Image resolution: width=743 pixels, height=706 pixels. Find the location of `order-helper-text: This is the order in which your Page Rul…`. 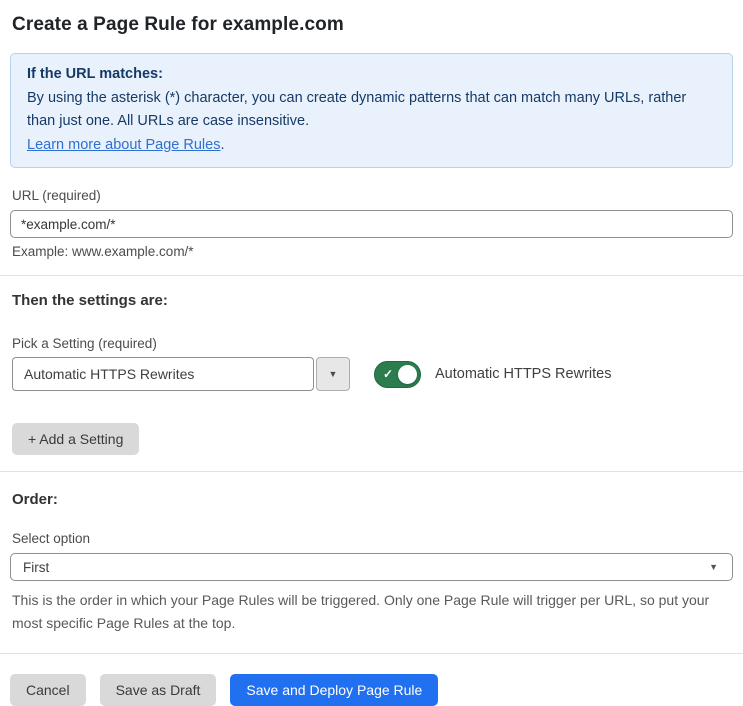

order-helper-text: This is the order in which your Page Rul… is located at coordinates (361, 611).